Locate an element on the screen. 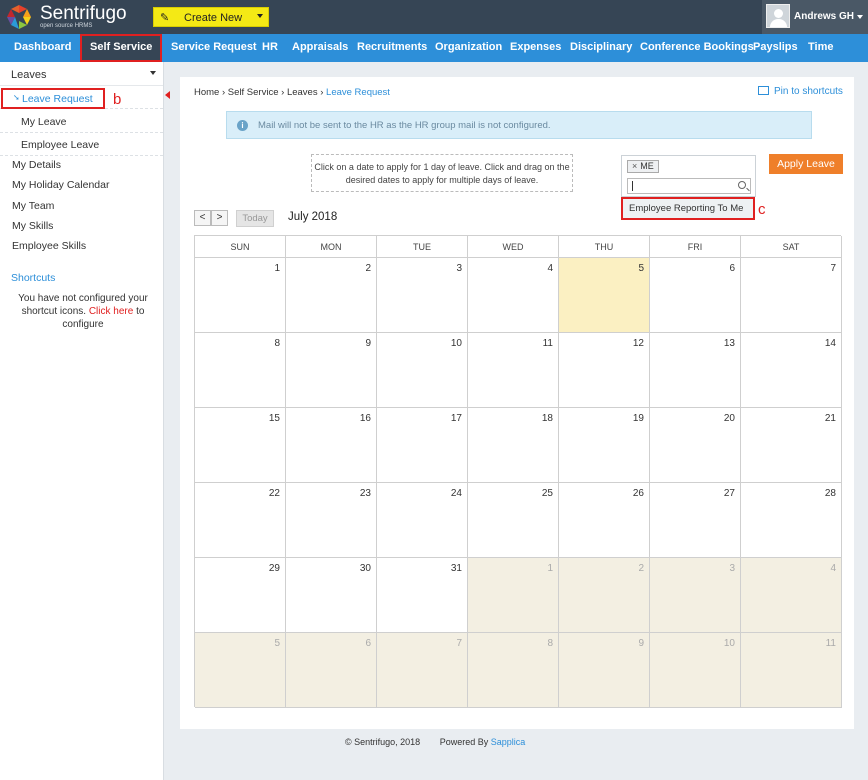 The height and width of the screenshot is (780, 868). calendar-day-other-month: 8 is located at coordinates (513, 670).